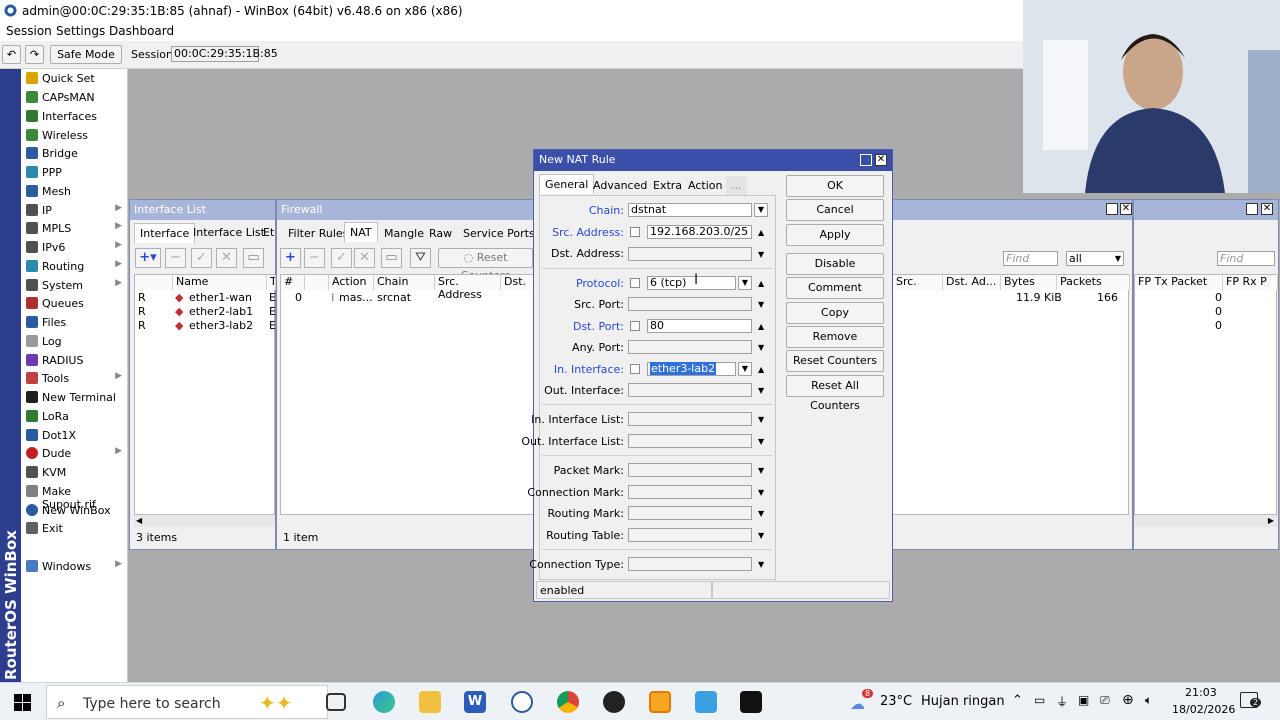  I want to click on sidebar-item-routing: Routing ▶, so click(76, 266).